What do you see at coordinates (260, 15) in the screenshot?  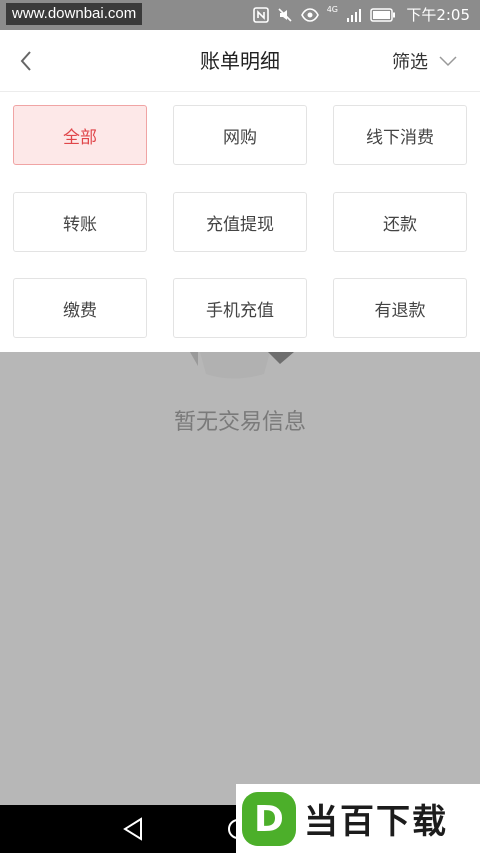 I see `nfc-icon` at bounding box center [260, 15].